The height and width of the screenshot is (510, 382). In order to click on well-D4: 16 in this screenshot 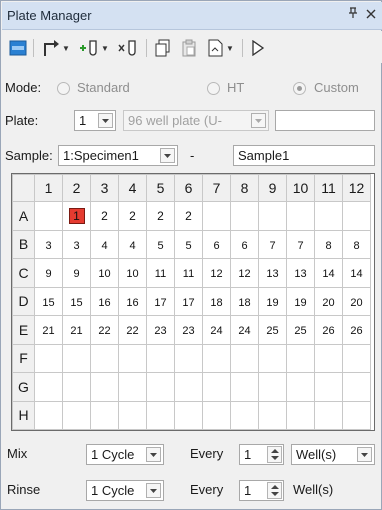, I will do `click(132, 301)`.